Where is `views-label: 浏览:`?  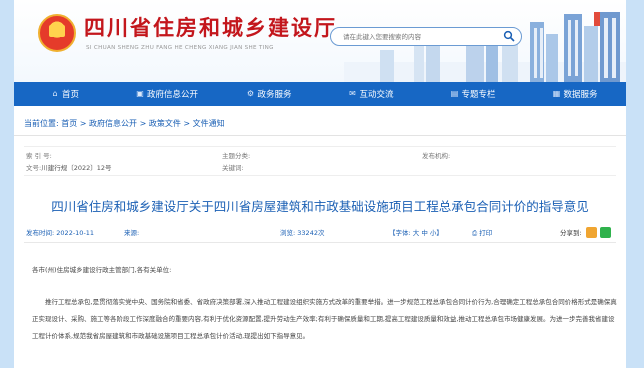
views-label: 浏览: is located at coordinates (288, 233).